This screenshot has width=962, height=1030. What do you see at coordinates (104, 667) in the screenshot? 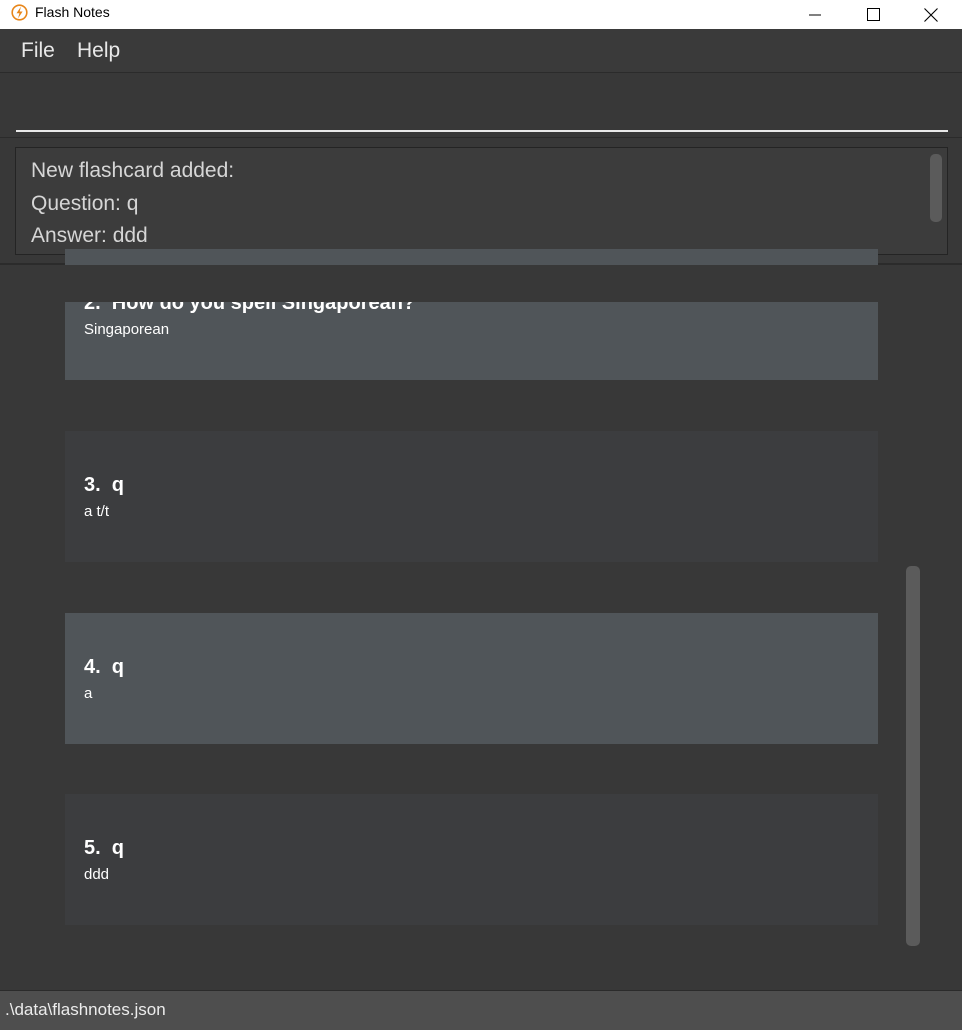
I see `flashcard-question: 4. q` at bounding box center [104, 667].